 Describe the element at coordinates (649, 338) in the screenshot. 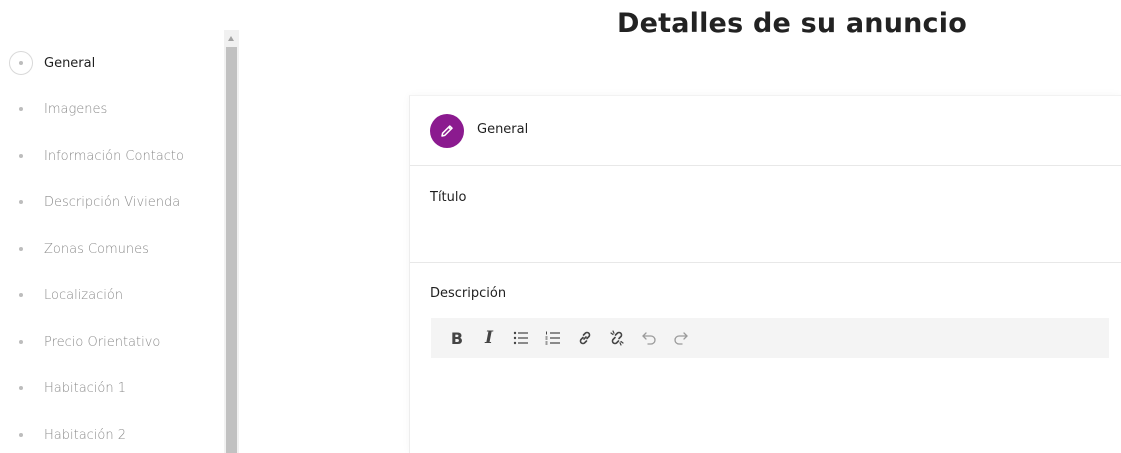

I see `undo-icon` at that location.